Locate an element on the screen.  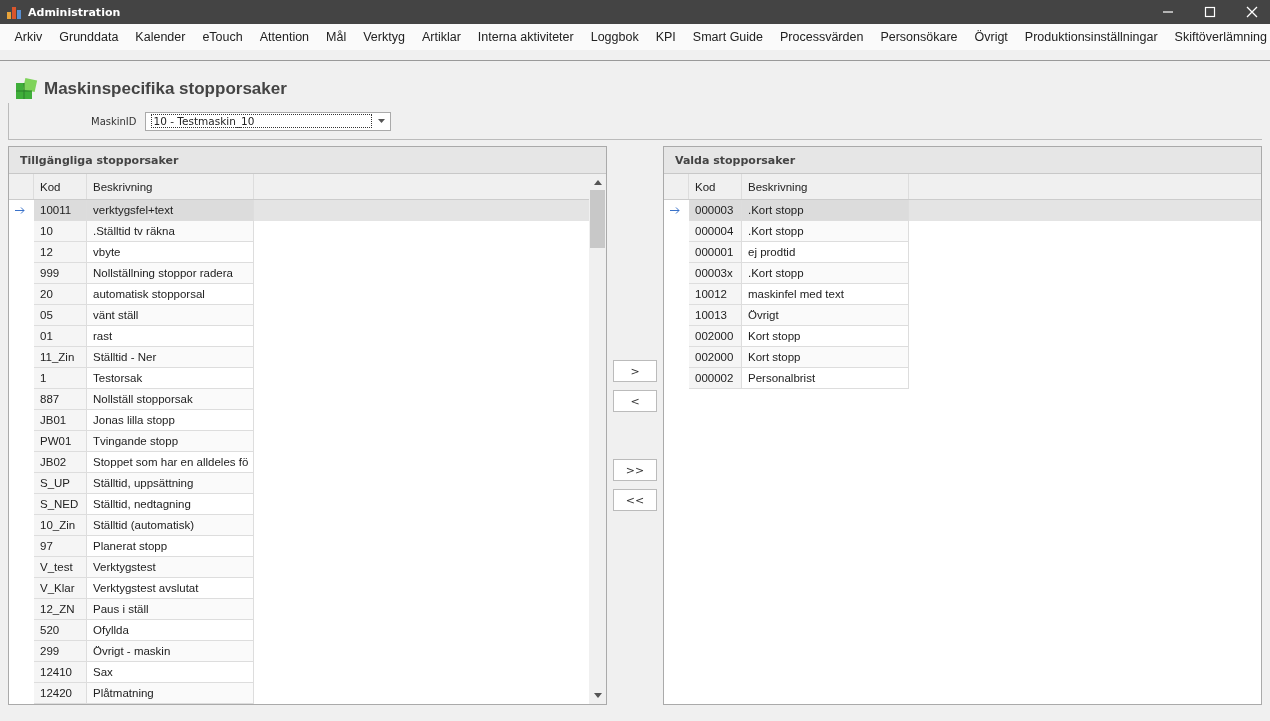
table-cell: Paus i ställ is located at coordinates (170, 609).